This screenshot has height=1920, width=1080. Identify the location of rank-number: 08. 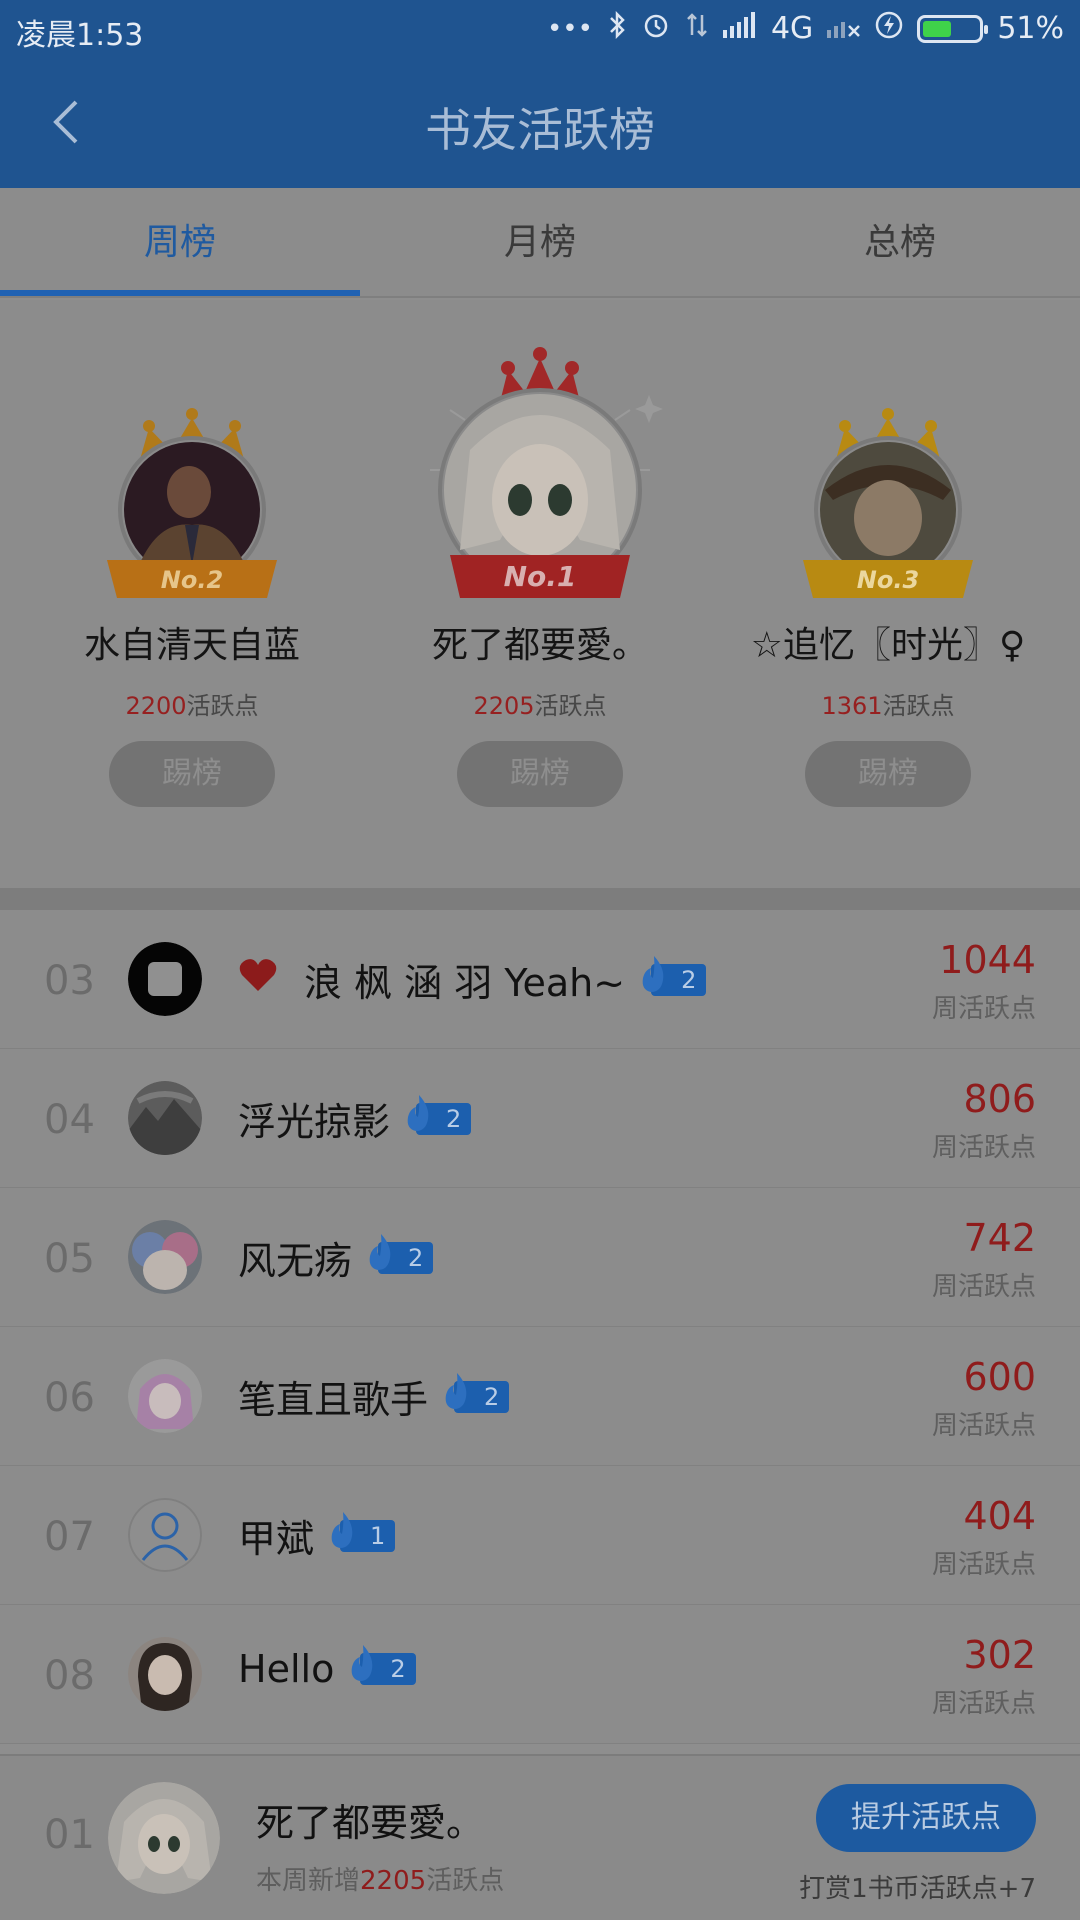
(69, 1676).